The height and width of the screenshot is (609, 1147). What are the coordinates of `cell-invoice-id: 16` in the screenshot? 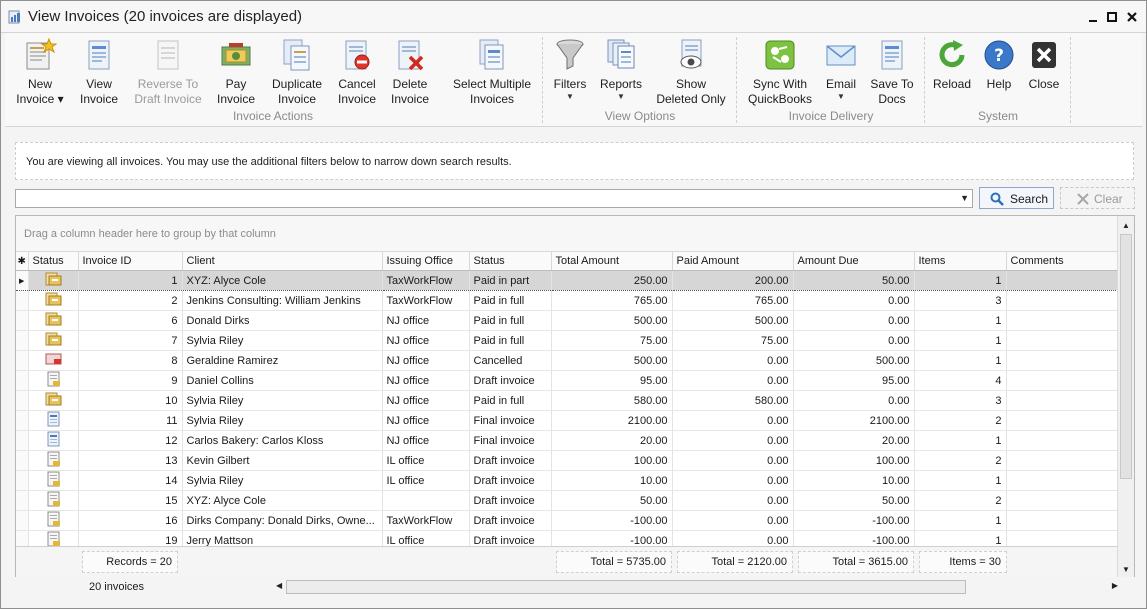 It's located at (130, 520).